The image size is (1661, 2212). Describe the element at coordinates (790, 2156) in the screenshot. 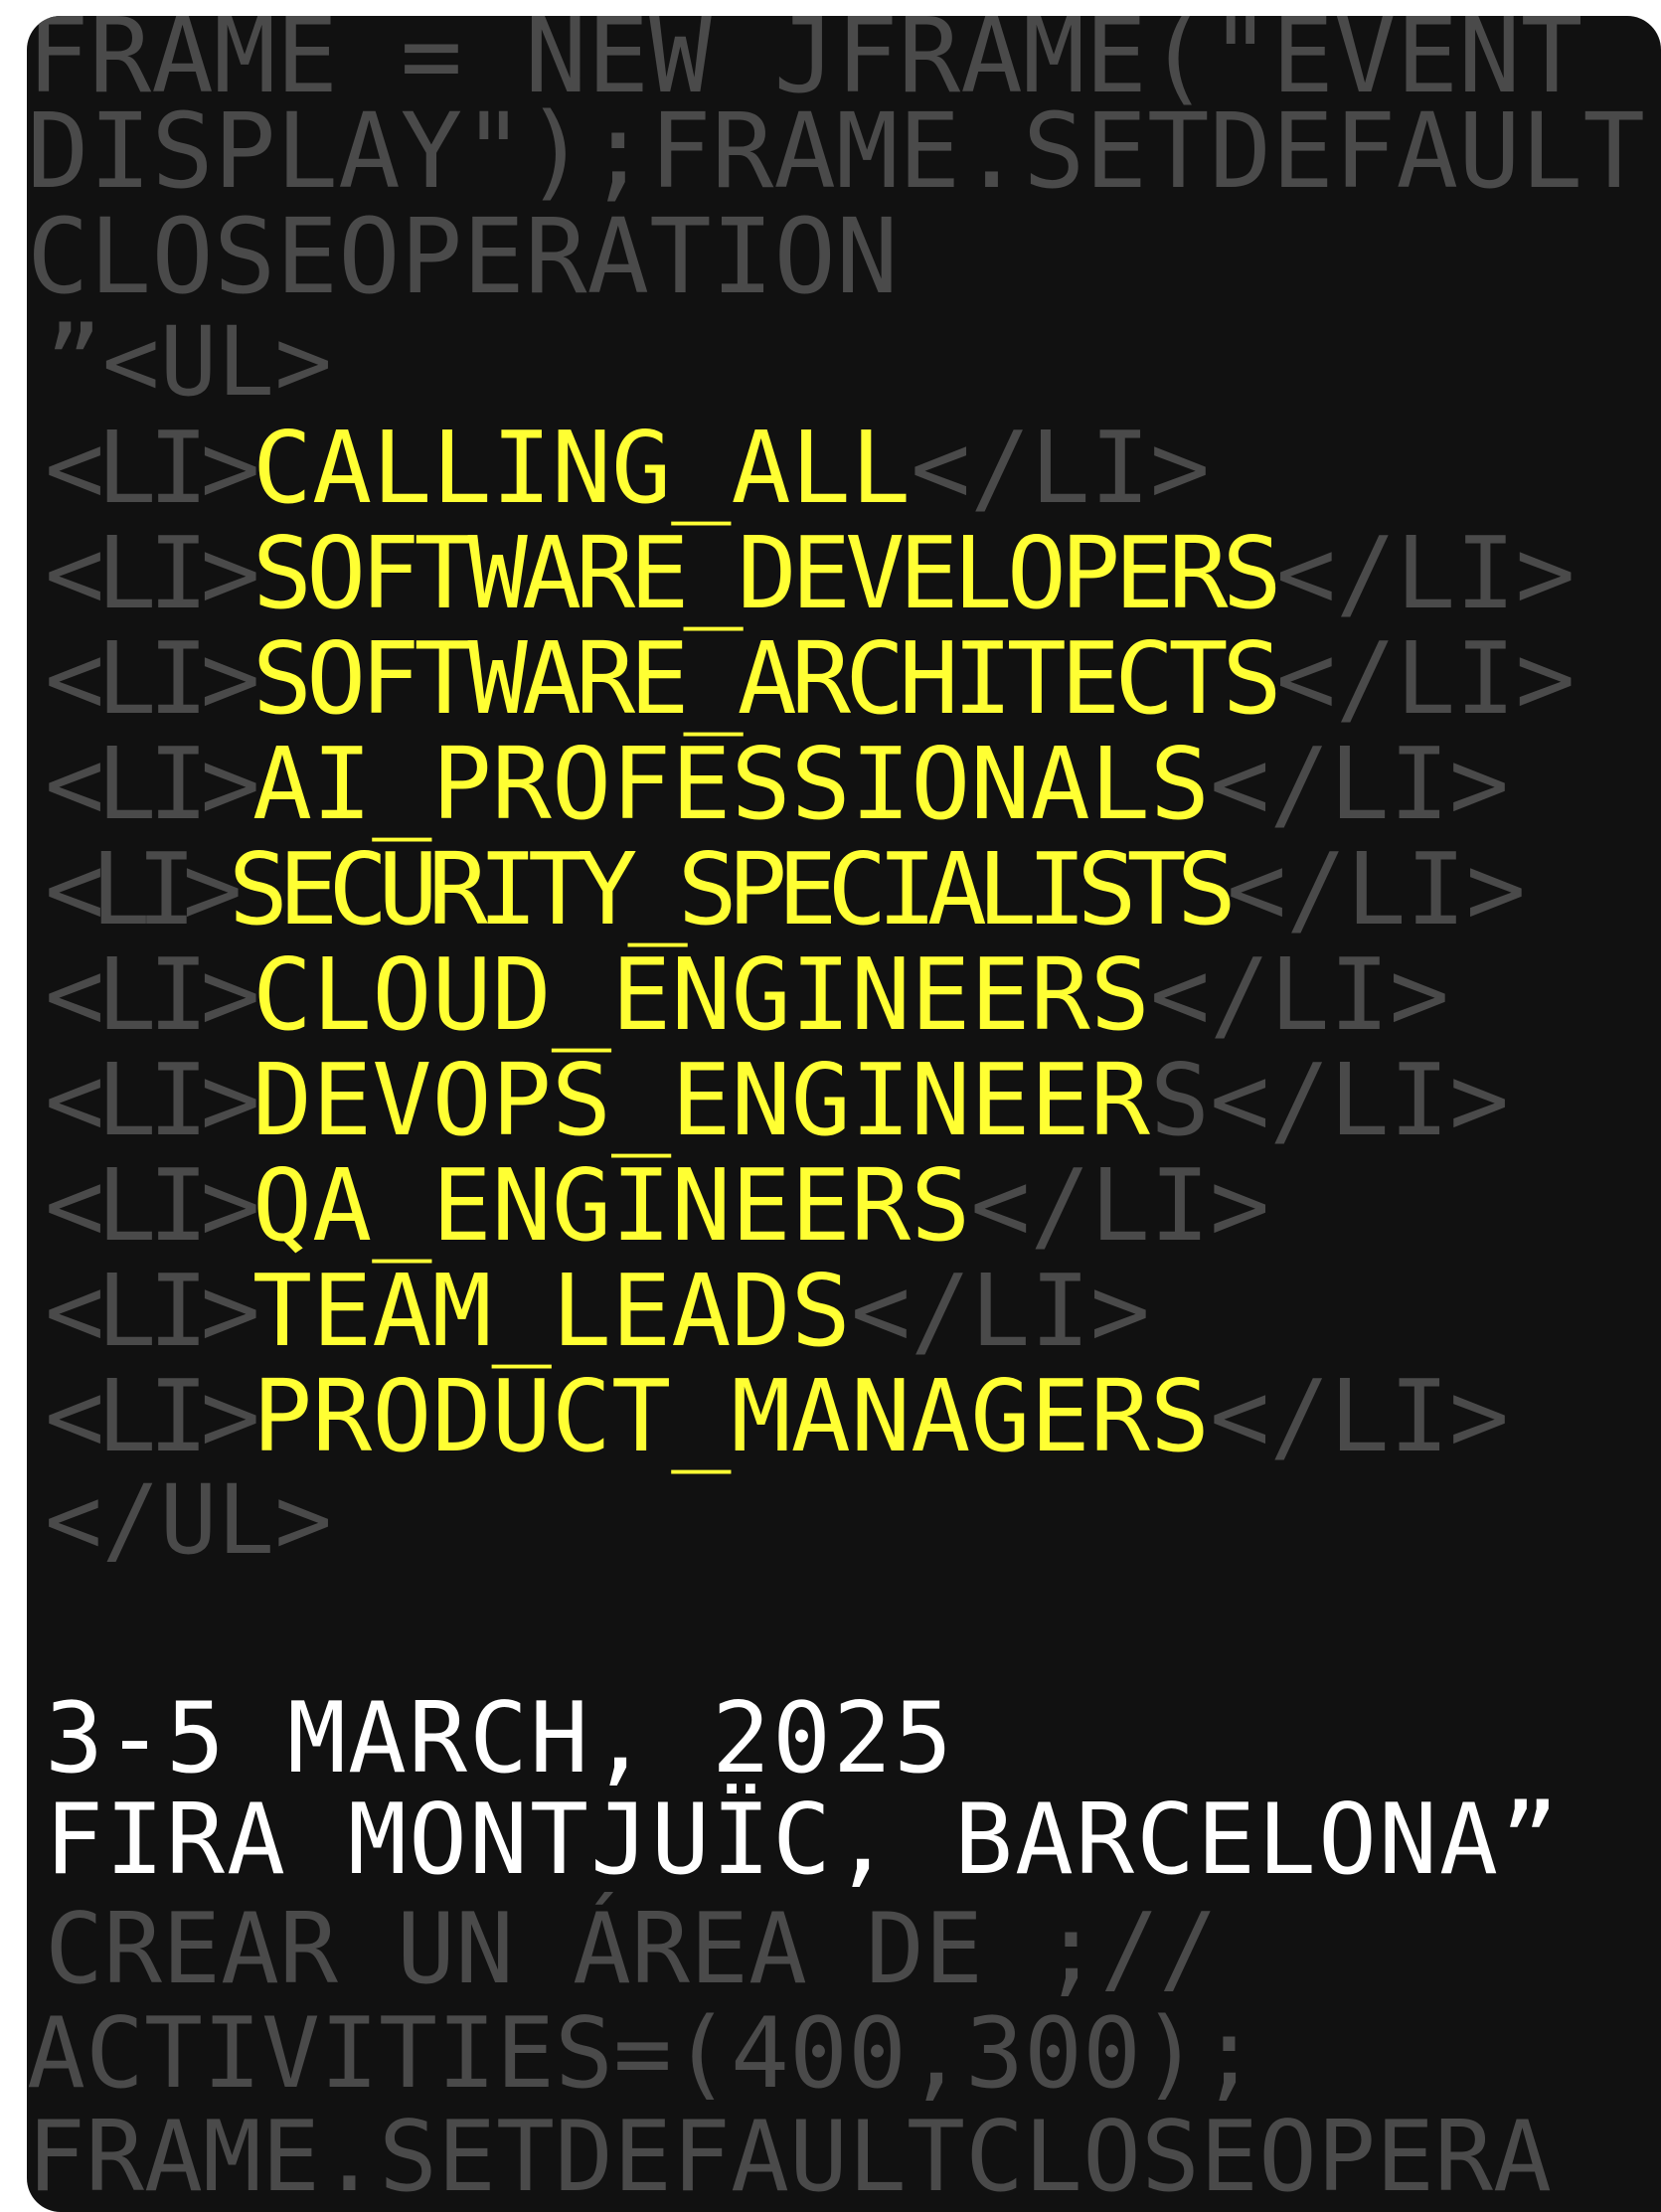

I see `code-line-6: FRAME.SETDEFAULTCLOSEOPERA` at that location.